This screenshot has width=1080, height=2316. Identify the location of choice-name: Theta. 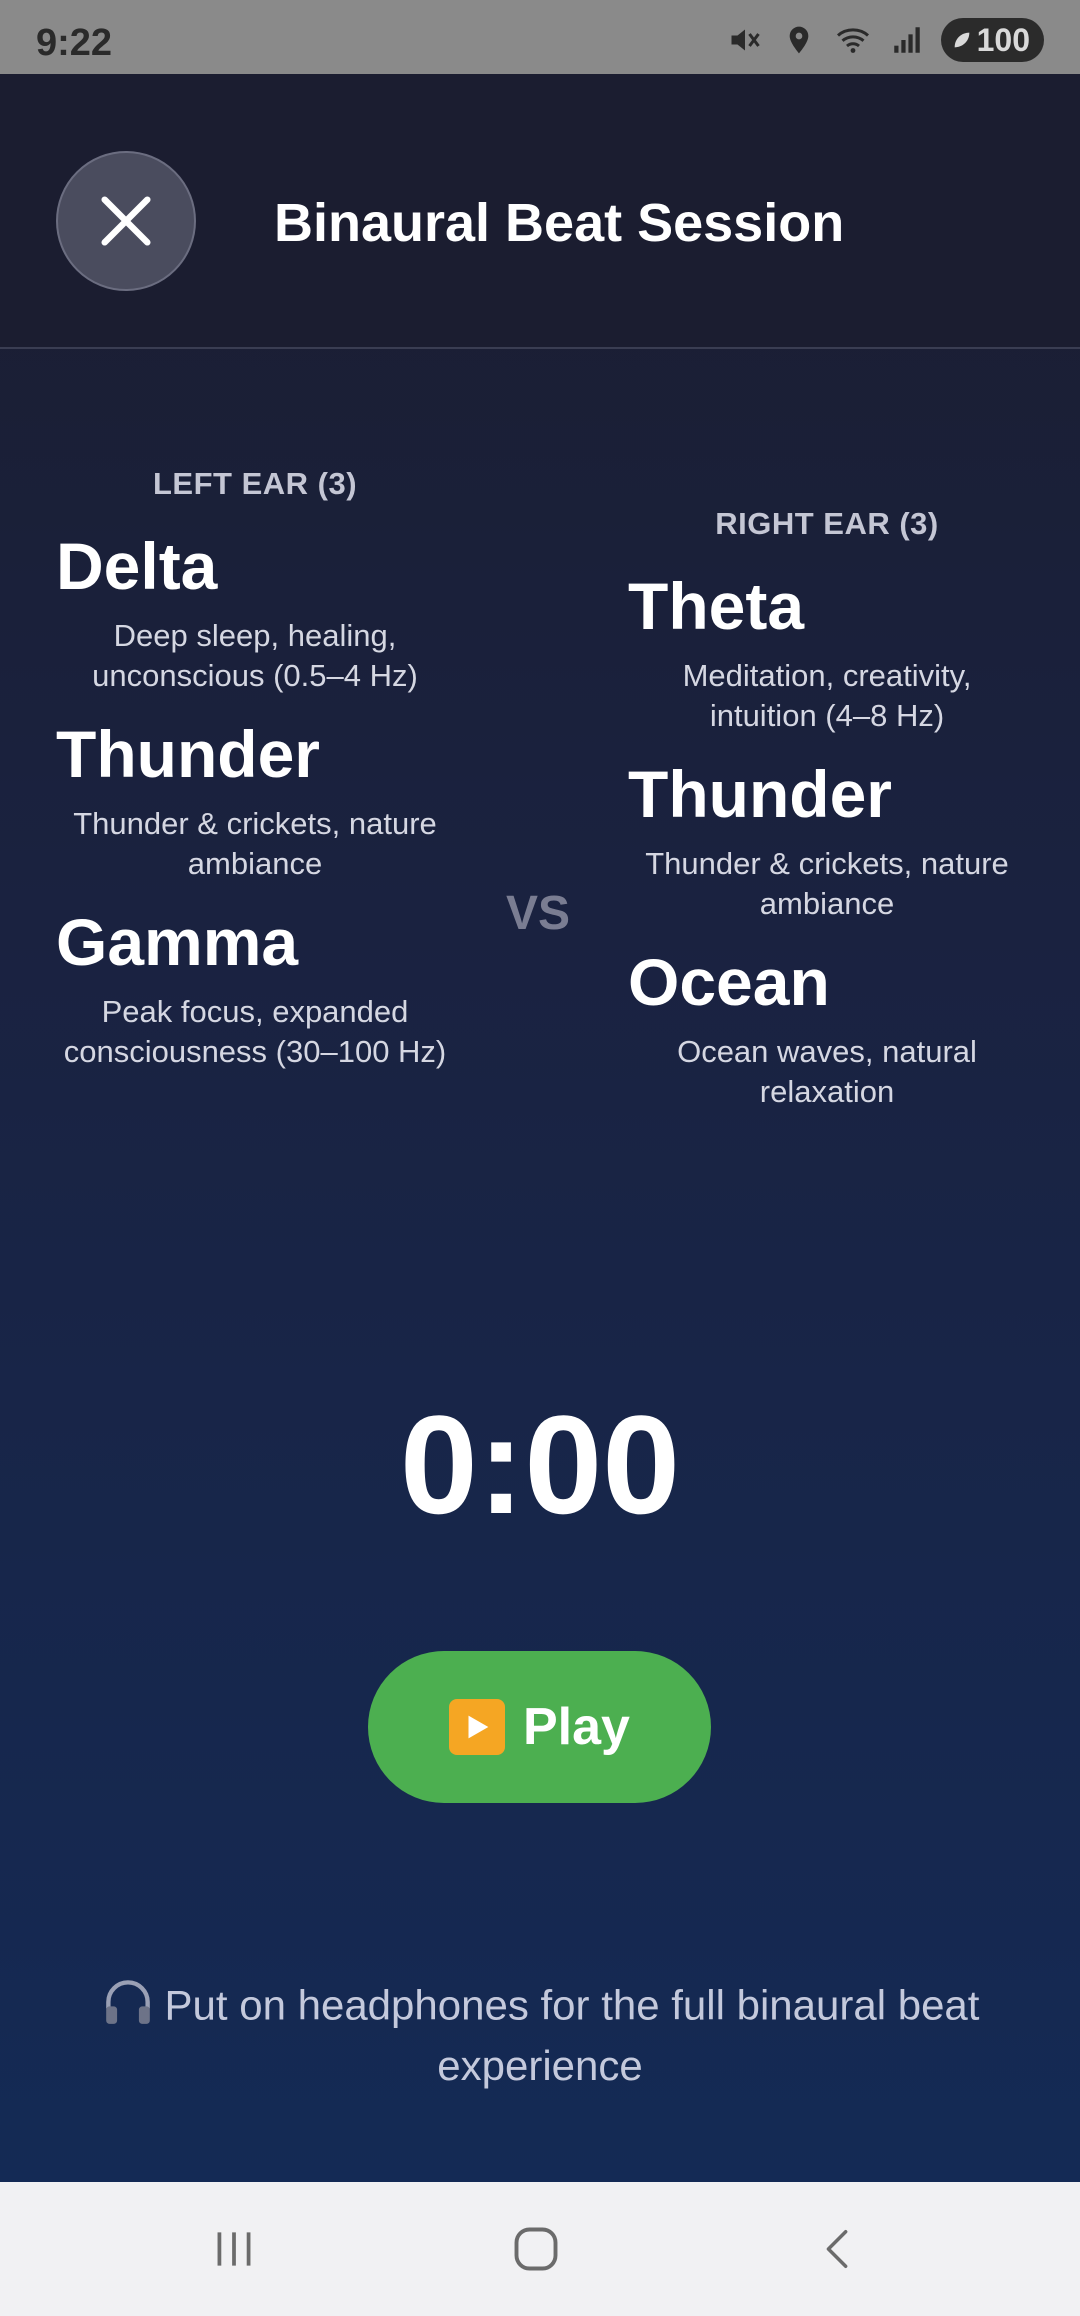
(716, 606).